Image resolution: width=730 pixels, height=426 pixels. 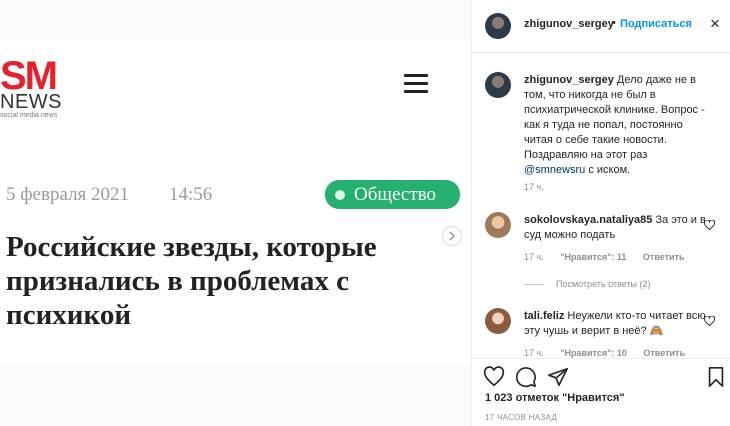 What do you see at coordinates (498, 26) in the screenshot?
I see `author-avatar` at bounding box center [498, 26].